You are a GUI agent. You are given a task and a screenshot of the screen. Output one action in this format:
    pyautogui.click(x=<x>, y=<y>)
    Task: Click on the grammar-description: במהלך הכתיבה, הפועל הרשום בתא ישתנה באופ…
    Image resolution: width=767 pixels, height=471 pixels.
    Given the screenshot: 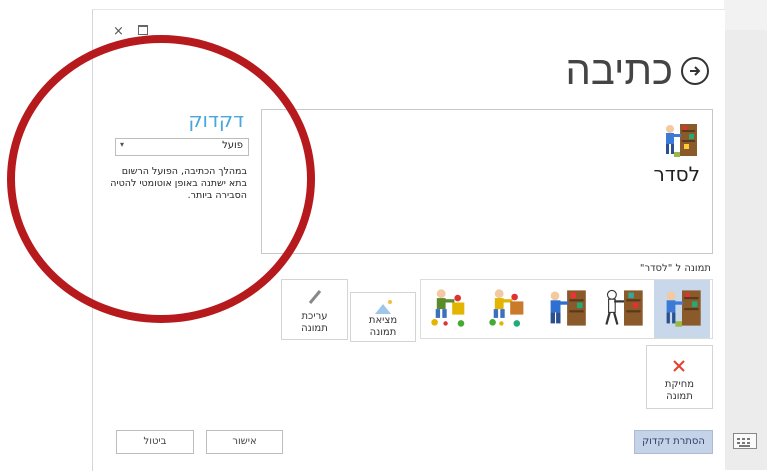 What is the action you would take?
    pyautogui.click(x=178, y=183)
    